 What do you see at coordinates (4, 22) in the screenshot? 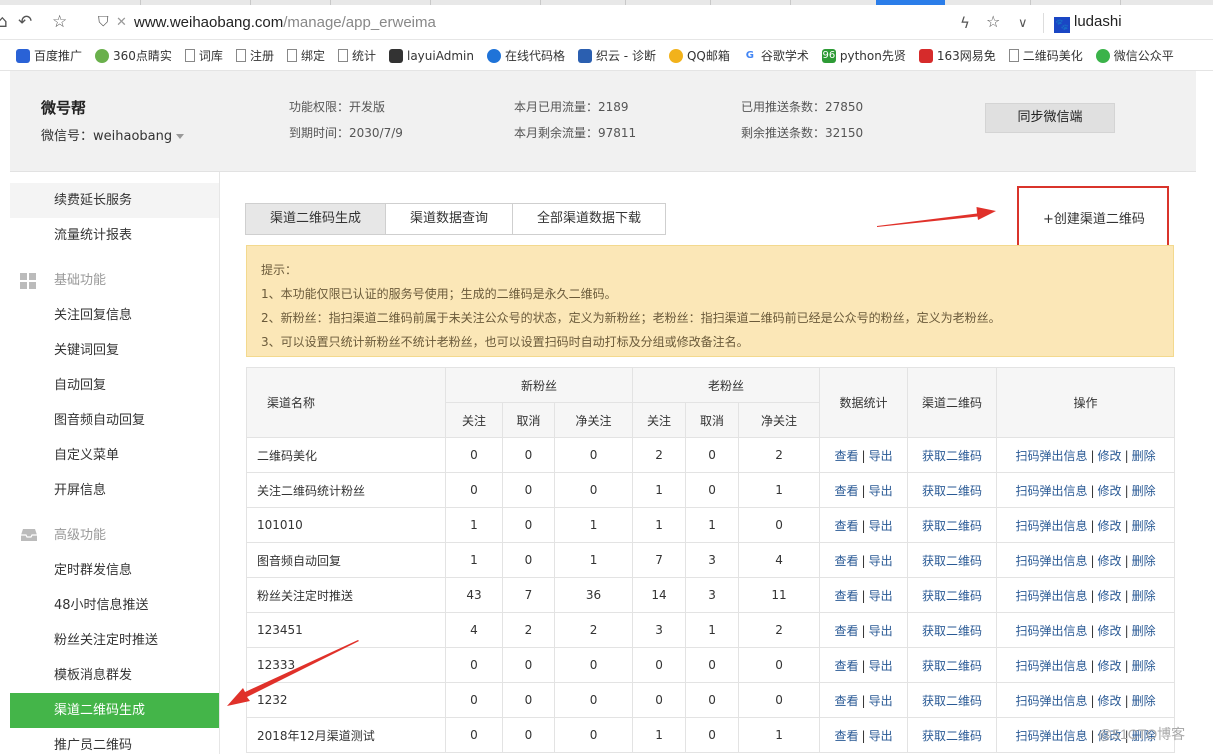
I see `home-icon: ⌂` at bounding box center [4, 22].